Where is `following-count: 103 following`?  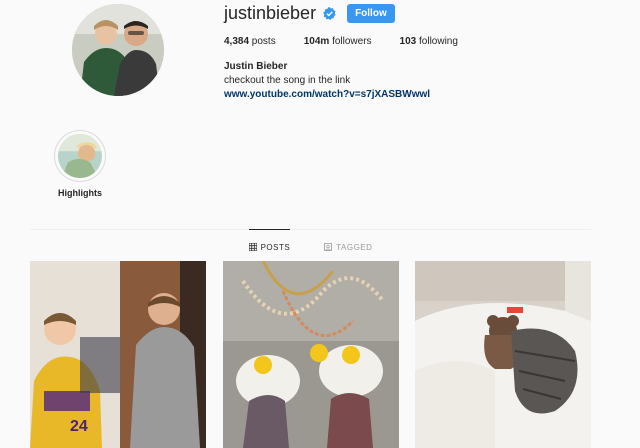
following-count: 103 following is located at coordinates (429, 41).